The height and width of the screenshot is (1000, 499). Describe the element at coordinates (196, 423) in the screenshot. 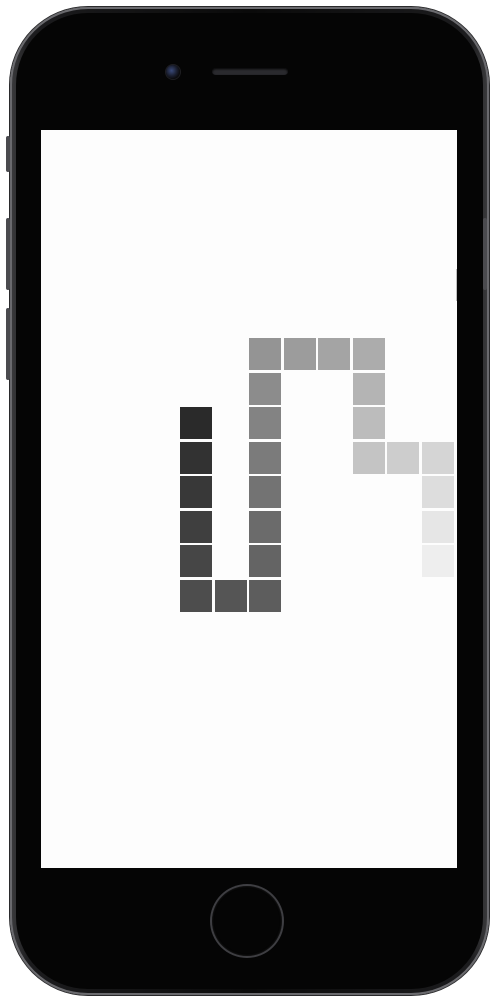

I see `snake-head` at that location.